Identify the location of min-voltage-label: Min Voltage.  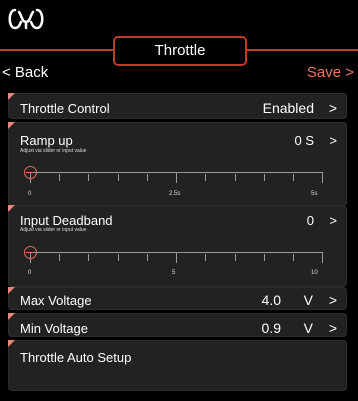
(54, 328).